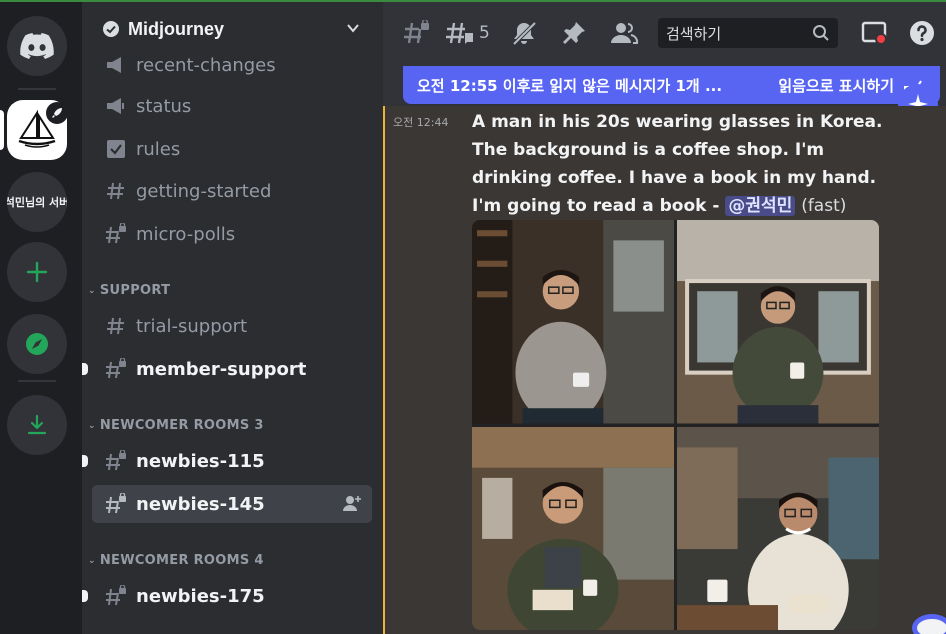 This screenshot has width=946, height=634. I want to click on bell-muted-icon, so click(524, 33).